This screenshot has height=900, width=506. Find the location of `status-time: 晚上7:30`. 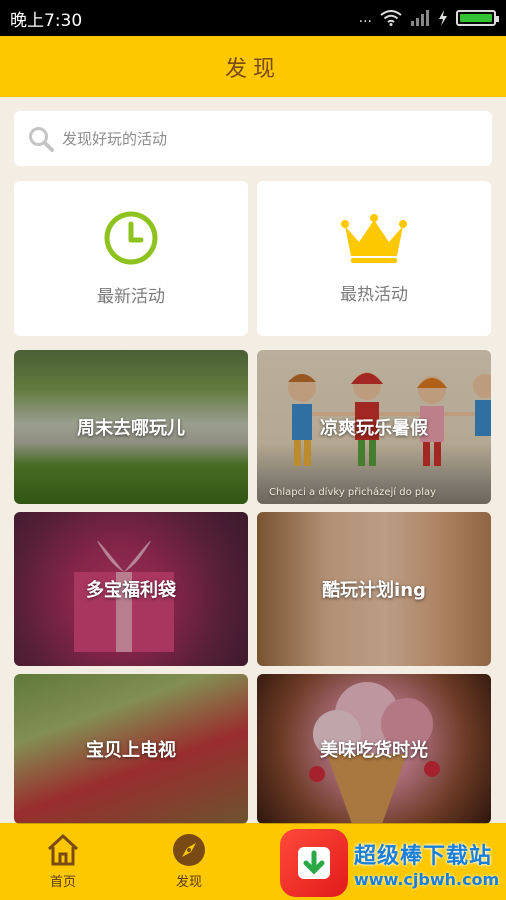

status-time: 晚上7:30 is located at coordinates (46, 20).